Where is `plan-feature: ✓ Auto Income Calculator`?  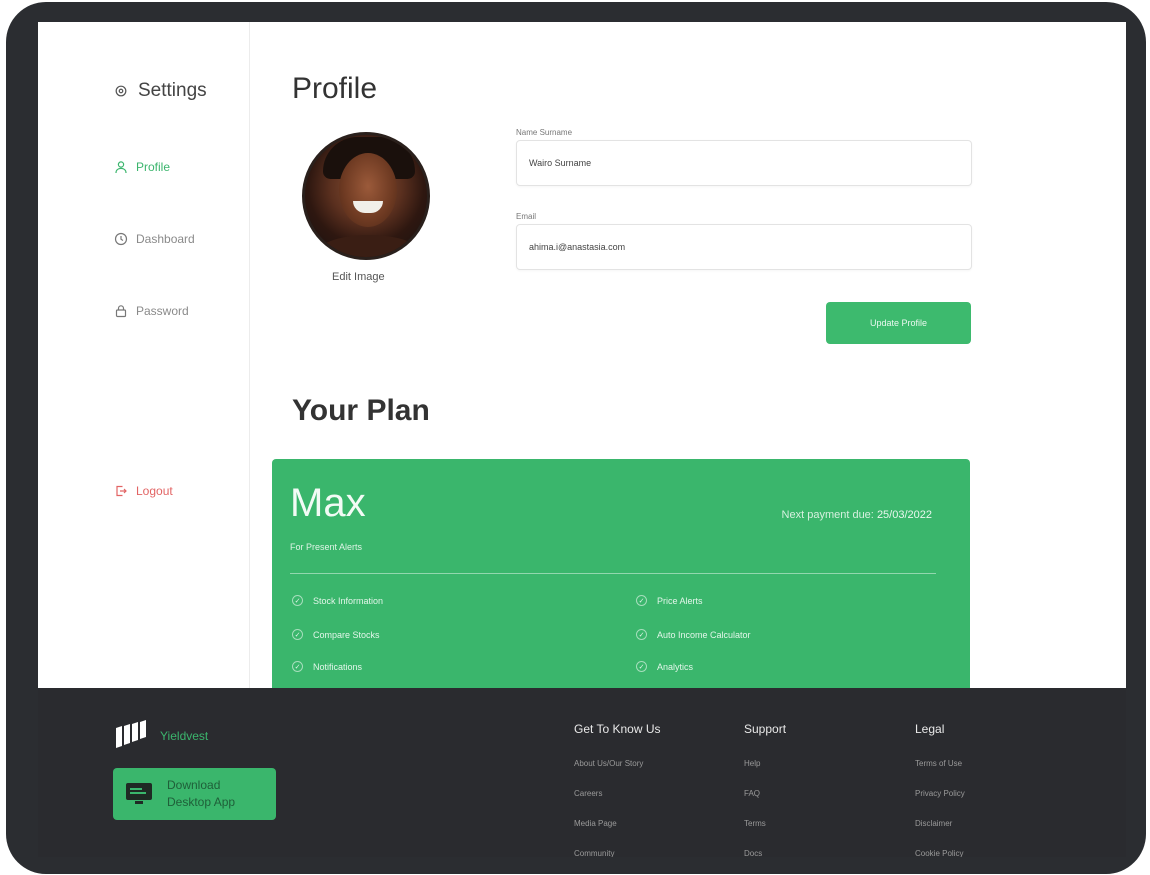 plan-feature: ✓ Auto Income Calculator is located at coordinates (693, 634).